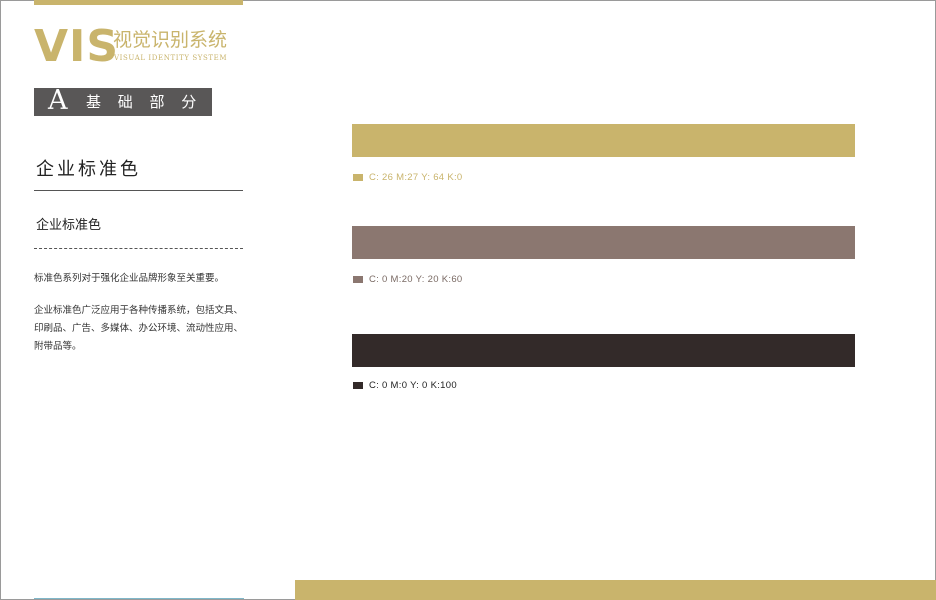 This screenshot has height=600, width=936. Describe the element at coordinates (171, 58) in the screenshot. I see `logo-english-text: VISUAL IDENTITY SYSTEM` at that location.